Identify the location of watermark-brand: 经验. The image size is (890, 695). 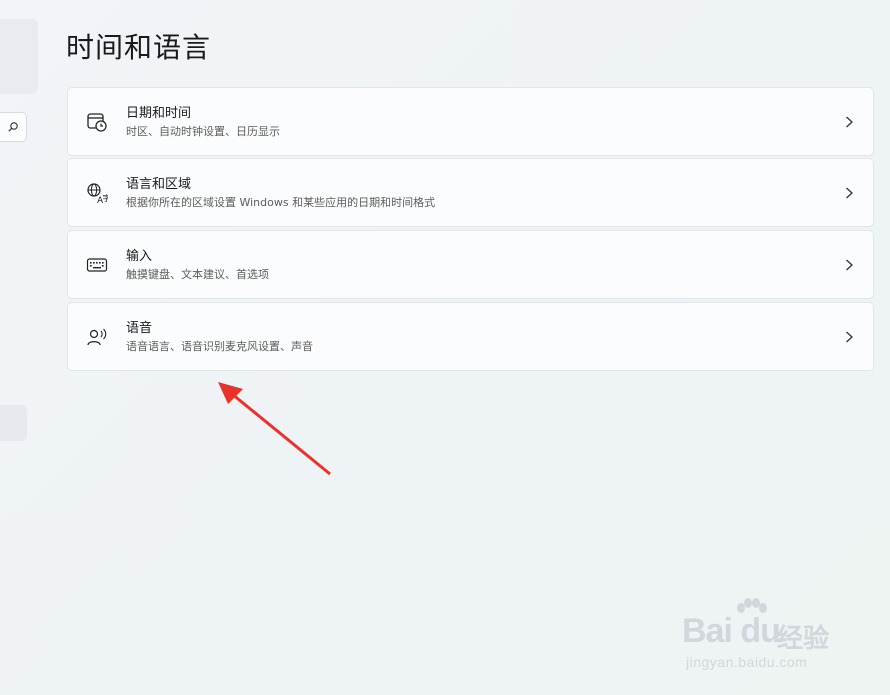
(803, 638).